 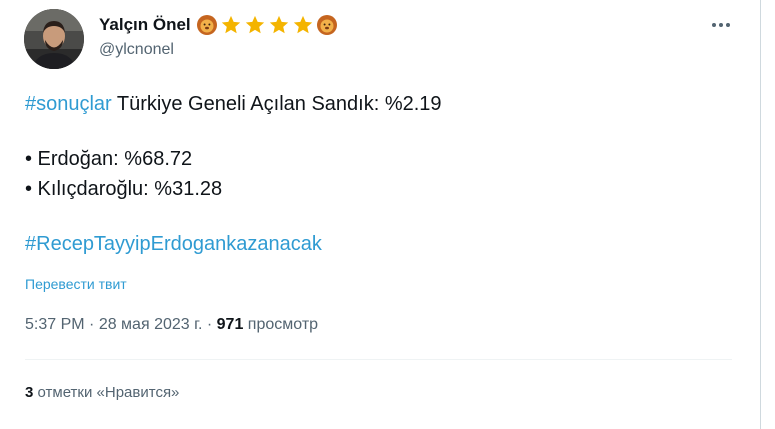 What do you see at coordinates (136, 50) in the screenshot?
I see `author-handle: @ylcnonel` at bounding box center [136, 50].